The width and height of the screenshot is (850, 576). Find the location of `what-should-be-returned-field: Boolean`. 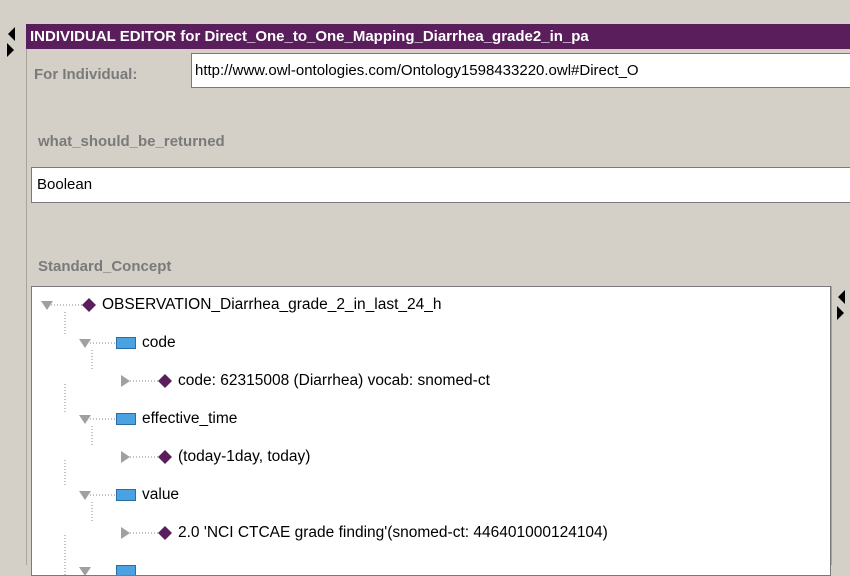

what-should-be-returned-field: Boolean is located at coordinates (440, 185).